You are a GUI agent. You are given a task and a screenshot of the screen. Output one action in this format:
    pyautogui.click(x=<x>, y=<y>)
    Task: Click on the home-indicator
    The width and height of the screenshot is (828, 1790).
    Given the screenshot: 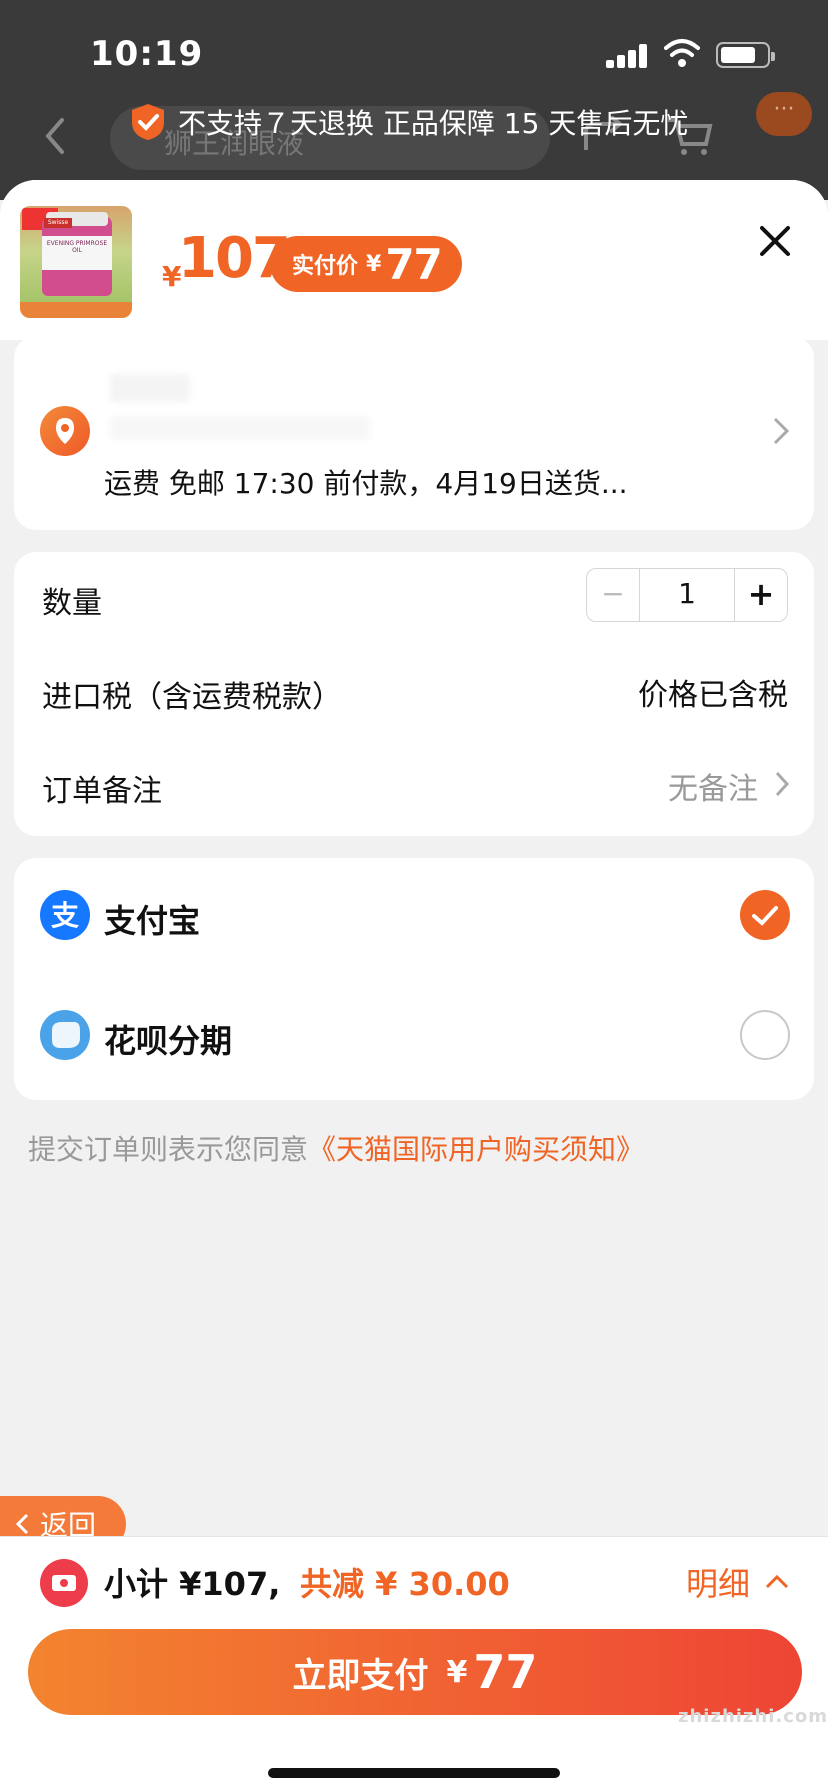 What is the action you would take?
    pyautogui.click(x=414, y=1773)
    